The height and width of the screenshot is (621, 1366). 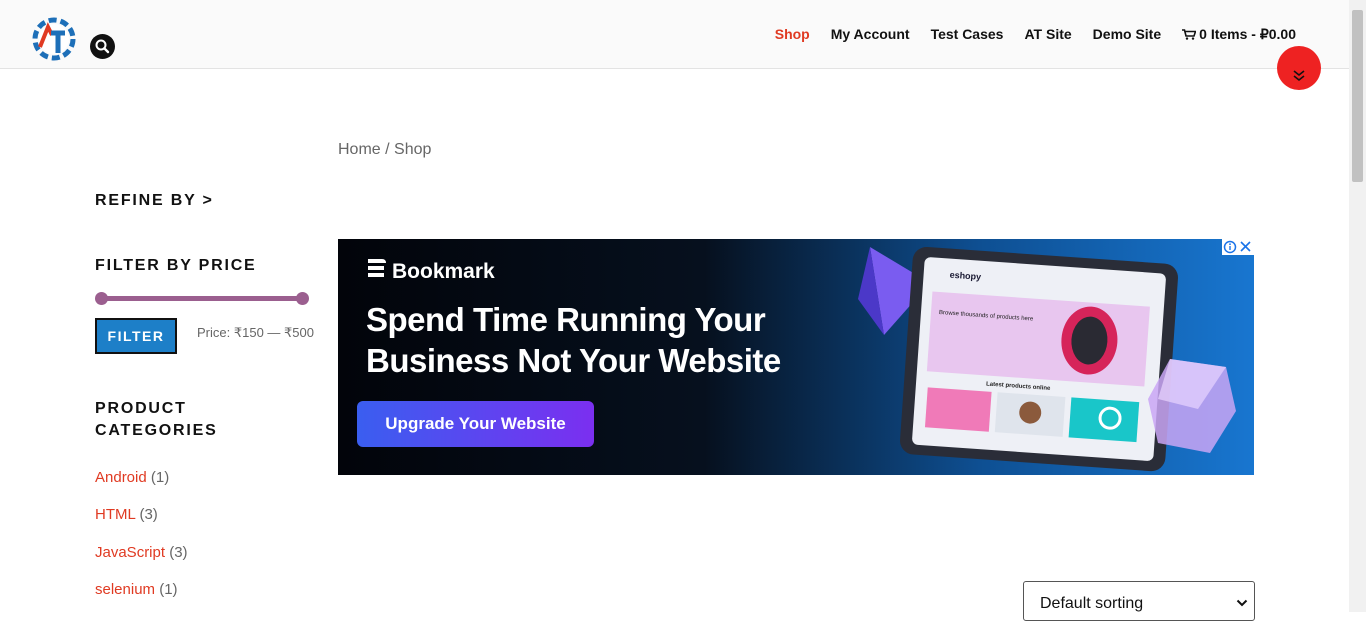 What do you see at coordinates (1299, 68) in the screenshot?
I see `scroll-down-button` at bounding box center [1299, 68].